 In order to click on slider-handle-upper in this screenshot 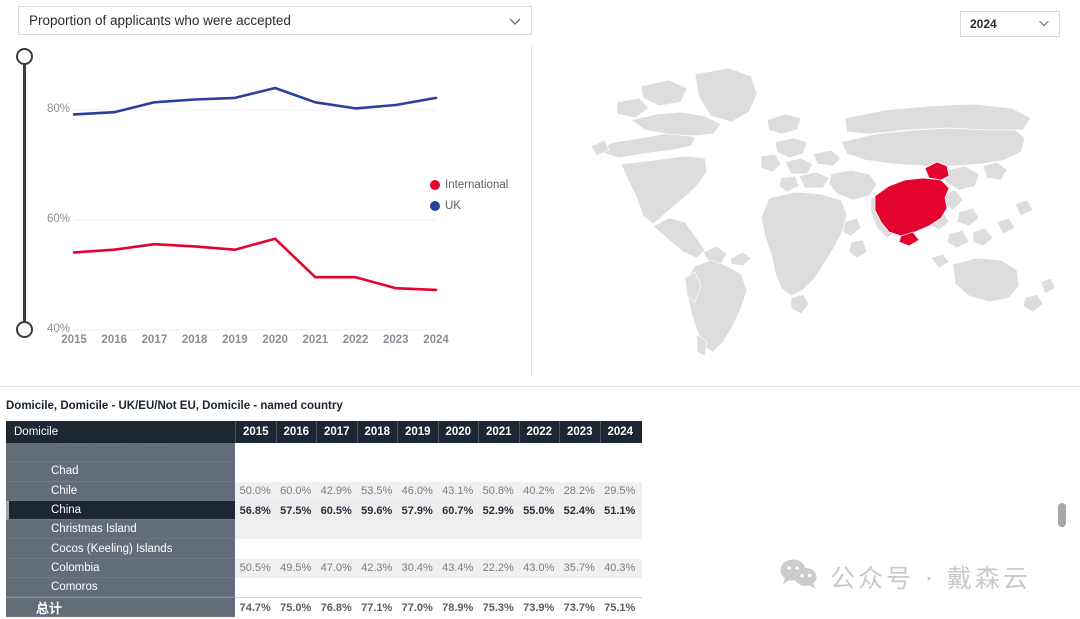, I will do `click(24, 56)`.